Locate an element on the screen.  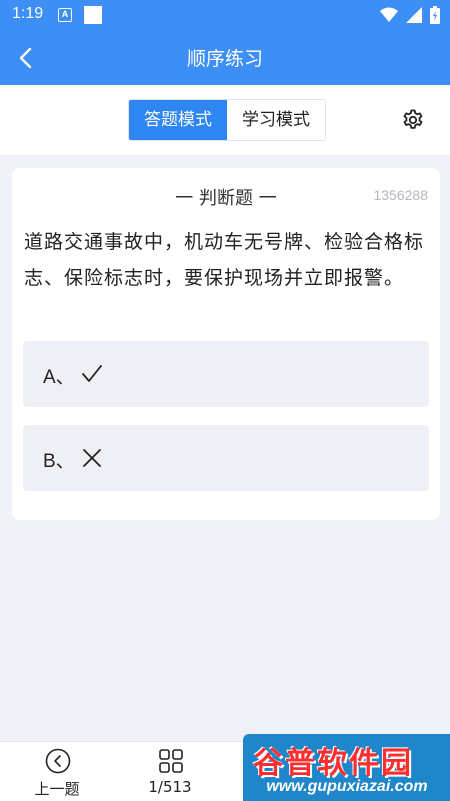
status-icons is located at coordinates (410, 15).